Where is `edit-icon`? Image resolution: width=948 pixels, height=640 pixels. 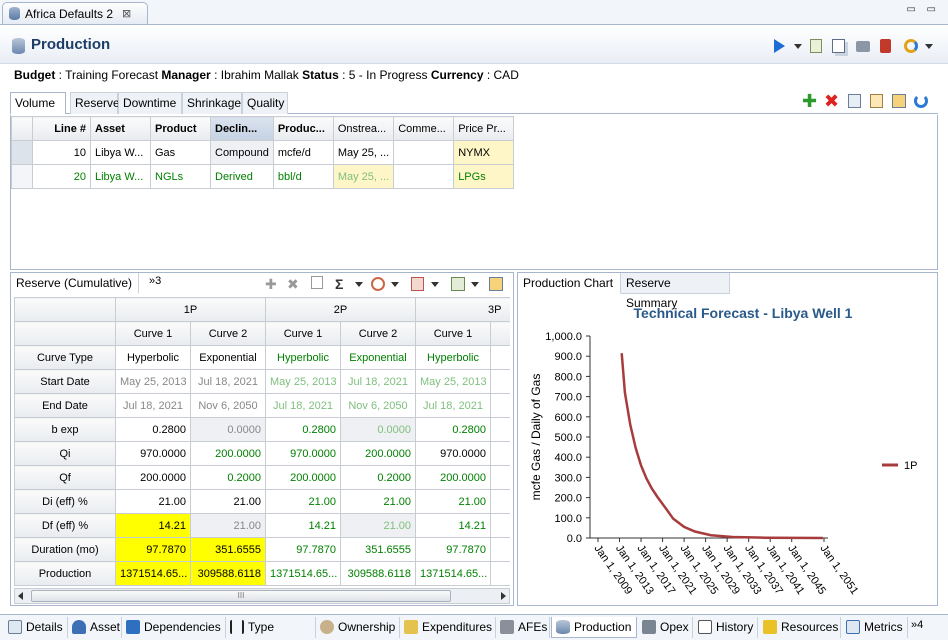
edit-icon is located at coordinates (317, 282).